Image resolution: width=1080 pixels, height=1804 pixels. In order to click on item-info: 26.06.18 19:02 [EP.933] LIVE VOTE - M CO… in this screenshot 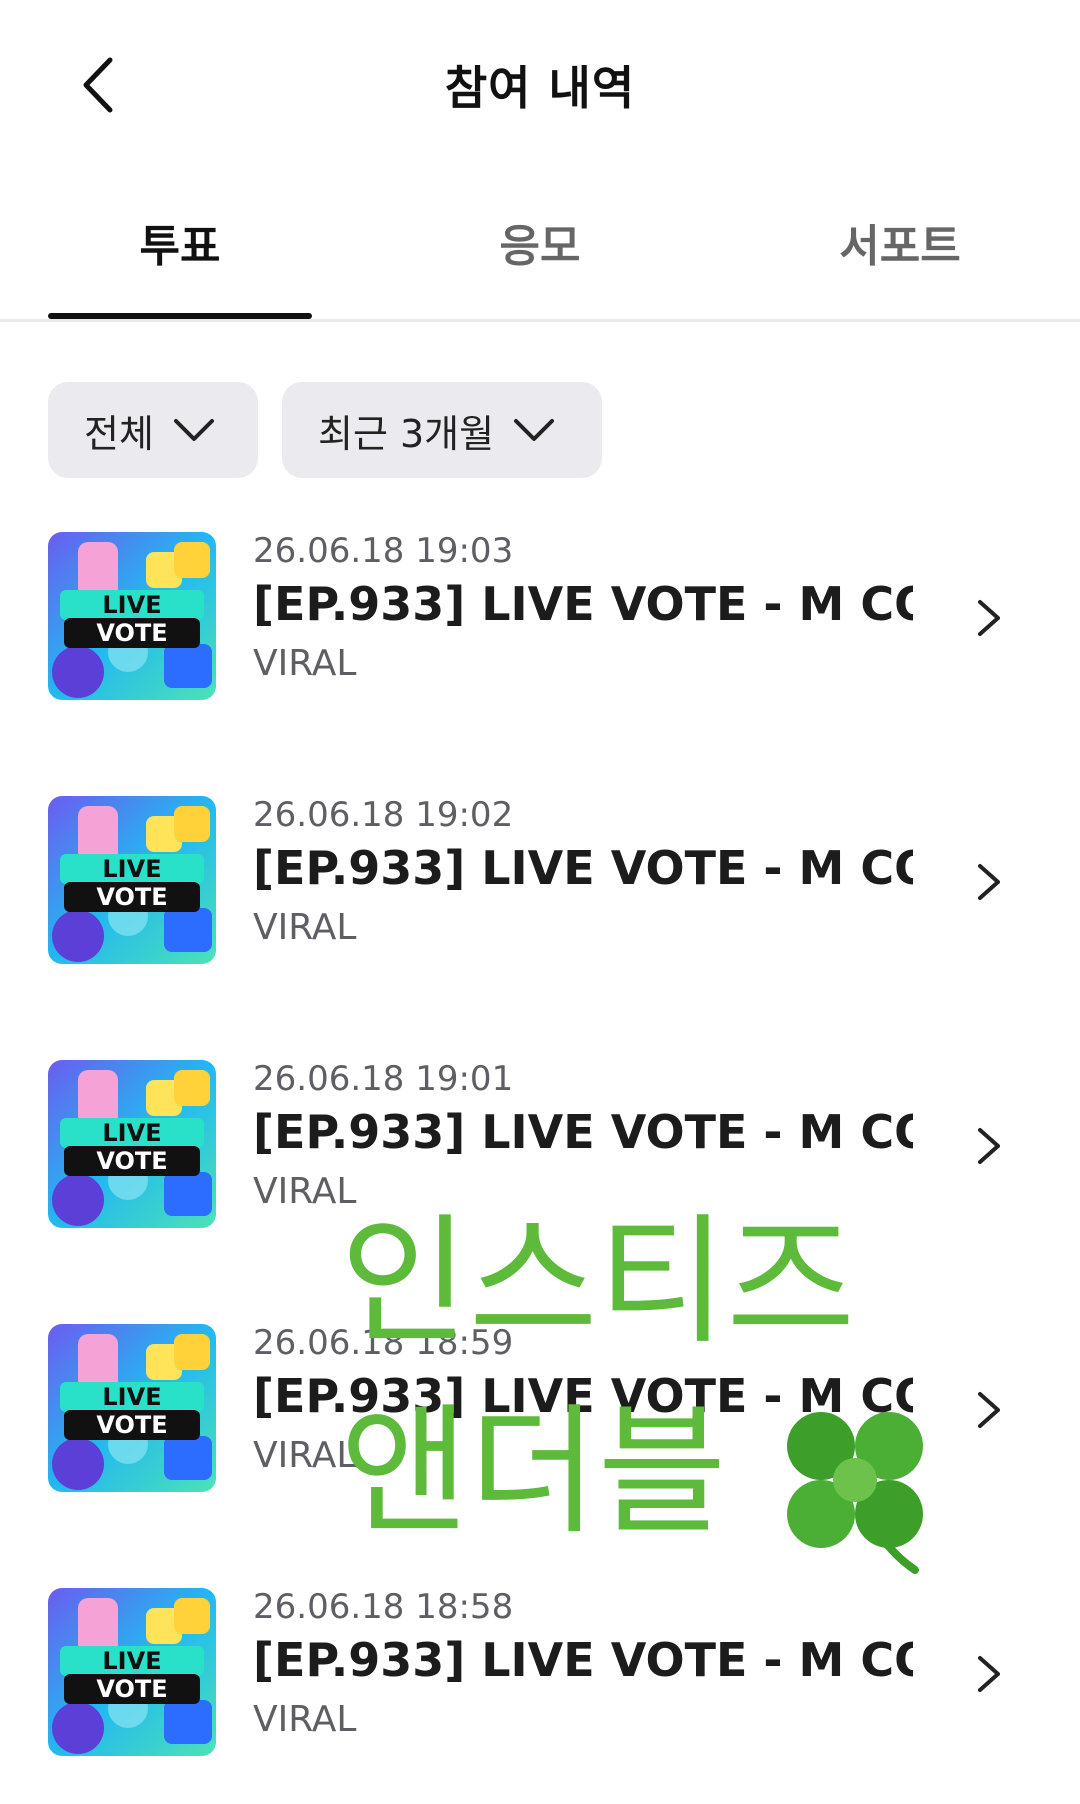, I will do `click(583, 875)`.